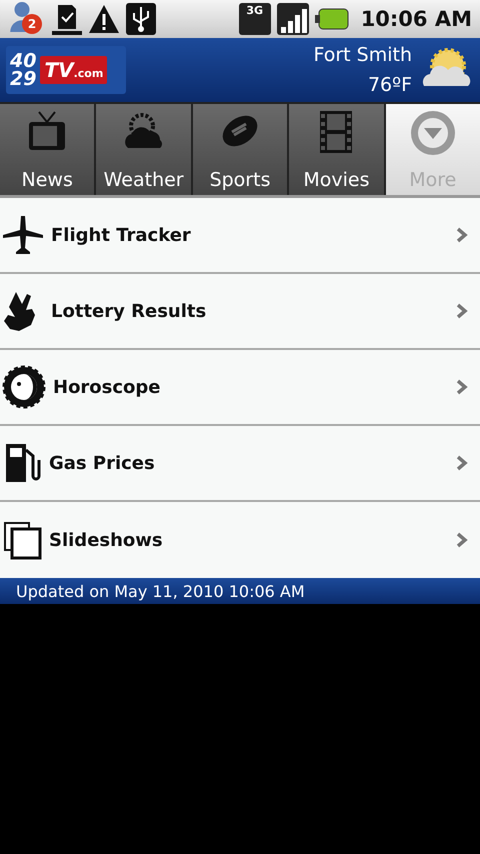  What do you see at coordinates (240, 236) in the screenshot?
I see `menu-item: Flight Tracker` at bounding box center [240, 236].